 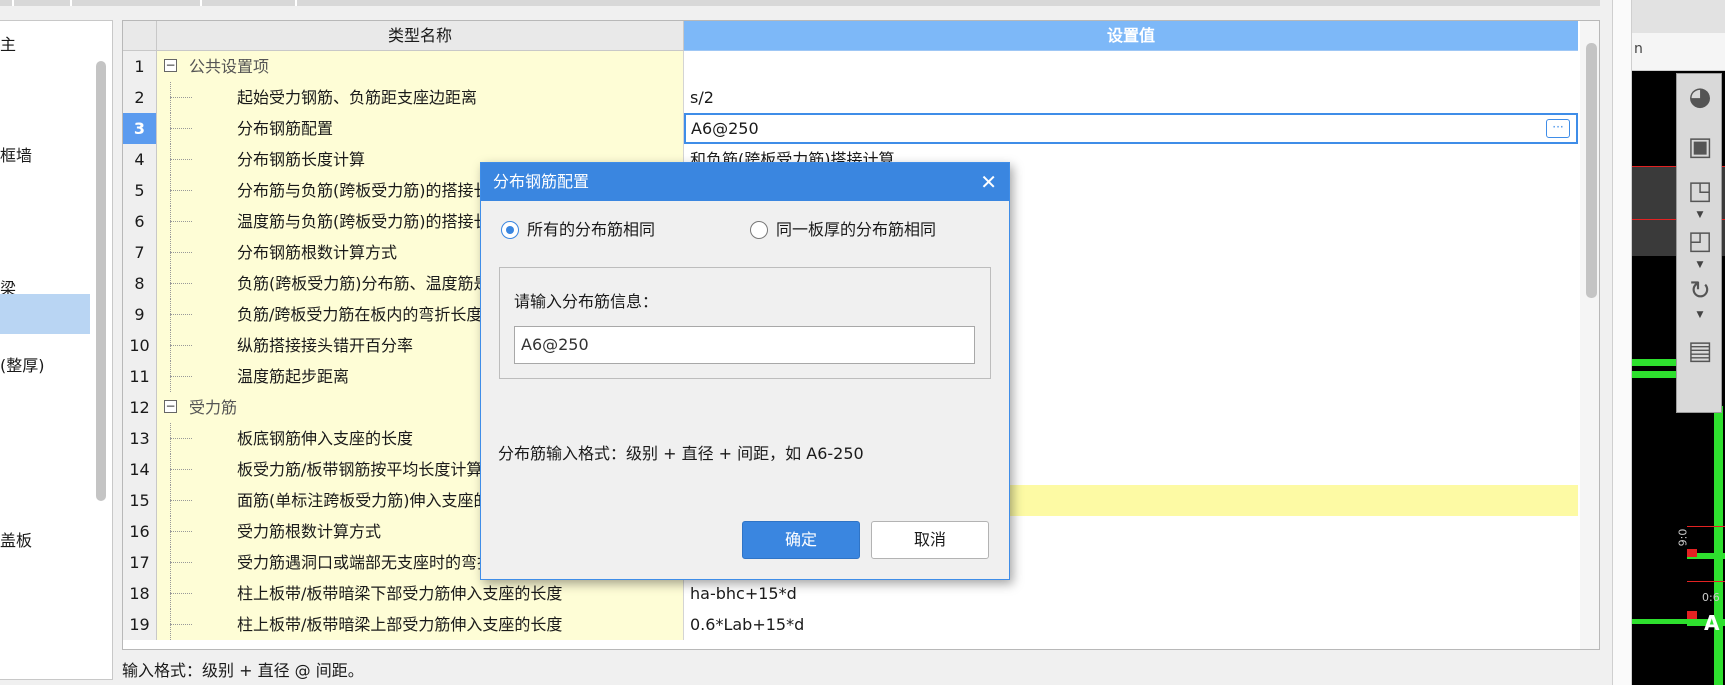 What do you see at coordinates (1678, 52) in the screenshot?
I see `cad-tab: n` at bounding box center [1678, 52].